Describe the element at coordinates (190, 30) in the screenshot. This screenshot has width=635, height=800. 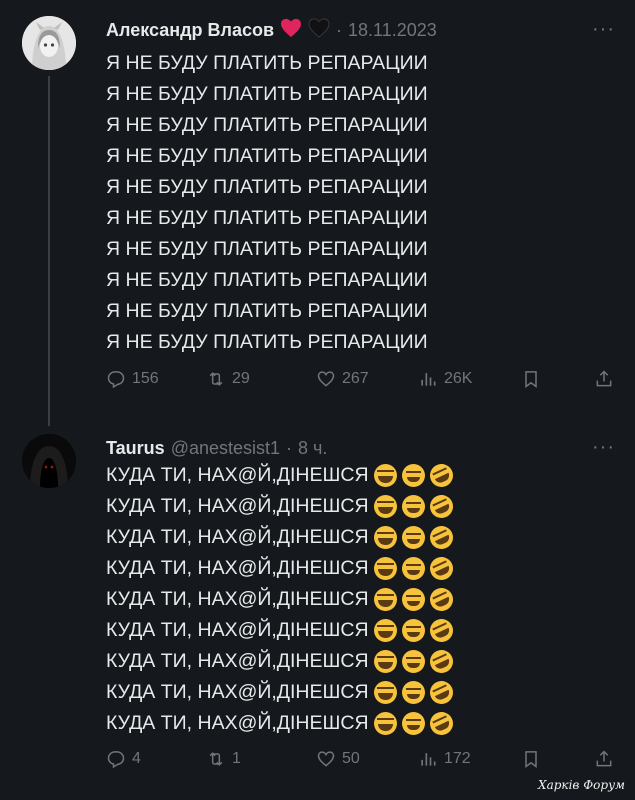
I see `author-name: Александр Власов` at that location.